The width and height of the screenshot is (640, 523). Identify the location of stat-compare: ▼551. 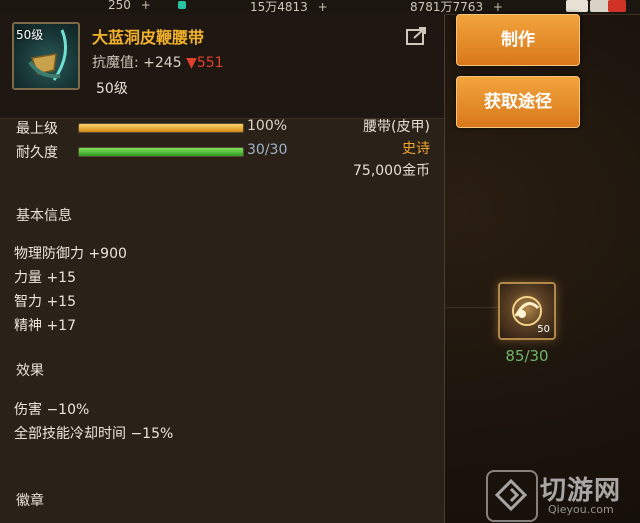
(205, 63).